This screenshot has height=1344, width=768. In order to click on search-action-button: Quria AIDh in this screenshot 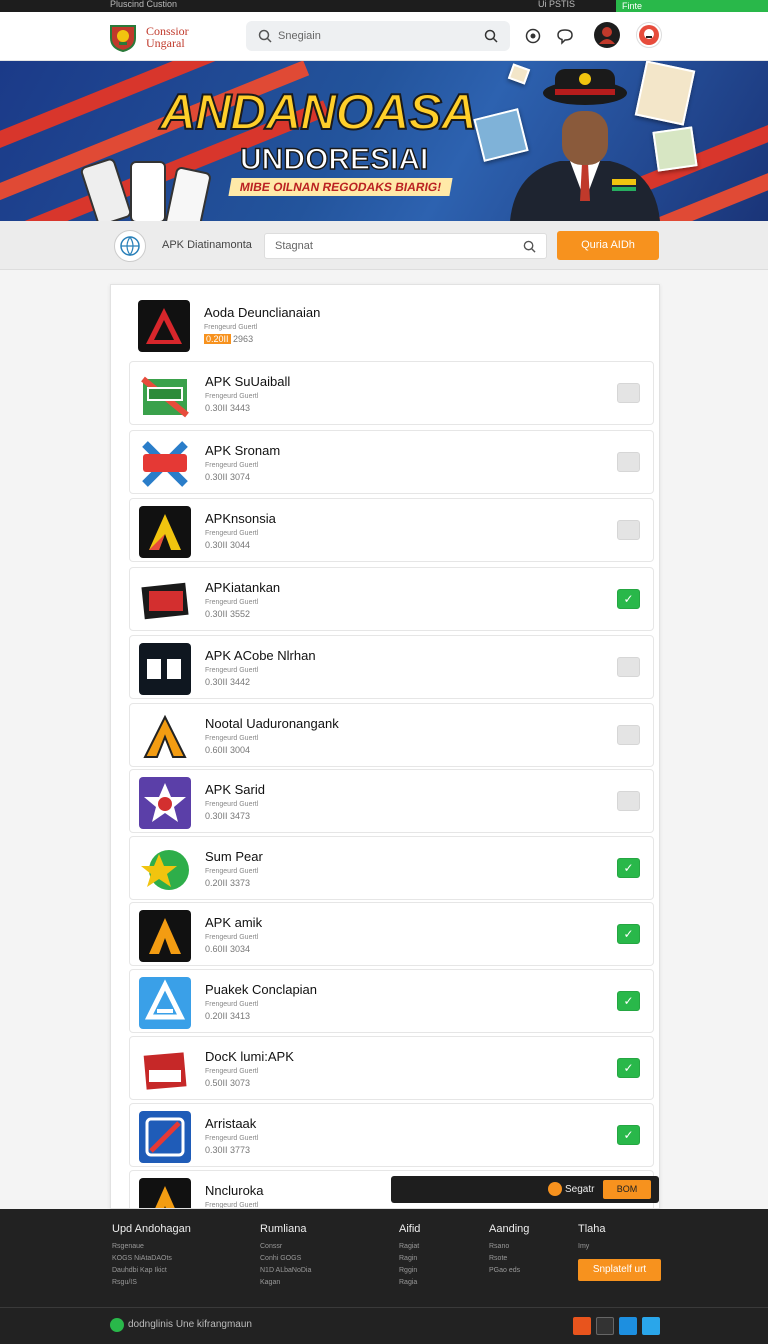, I will do `click(608, 245)`.